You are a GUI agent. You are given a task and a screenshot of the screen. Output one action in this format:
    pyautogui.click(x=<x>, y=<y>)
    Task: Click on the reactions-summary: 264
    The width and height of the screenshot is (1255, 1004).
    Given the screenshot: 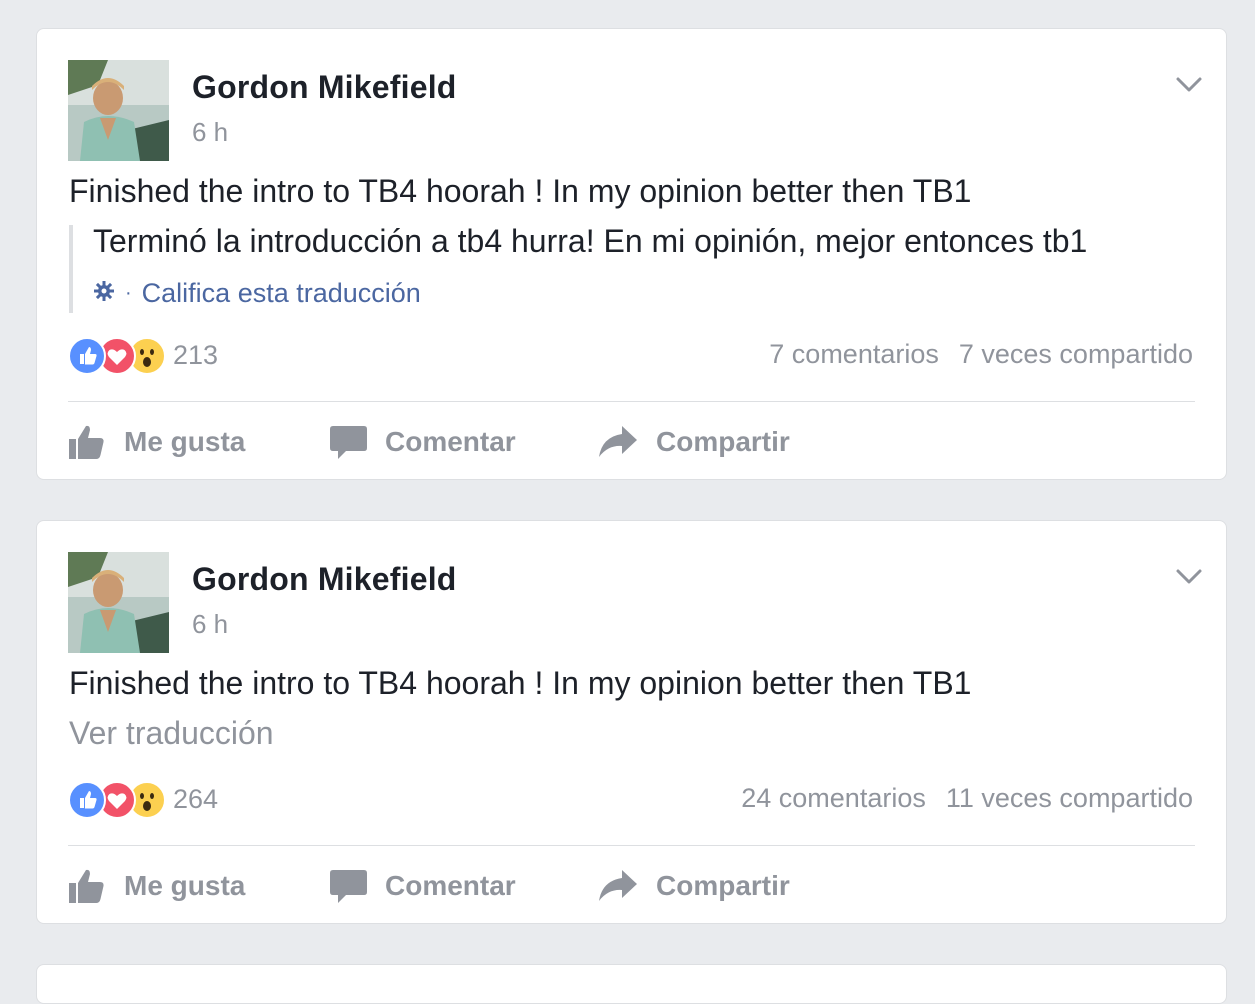 What is the action you would take?
    pyautogui.click(x=143, y=800)
    